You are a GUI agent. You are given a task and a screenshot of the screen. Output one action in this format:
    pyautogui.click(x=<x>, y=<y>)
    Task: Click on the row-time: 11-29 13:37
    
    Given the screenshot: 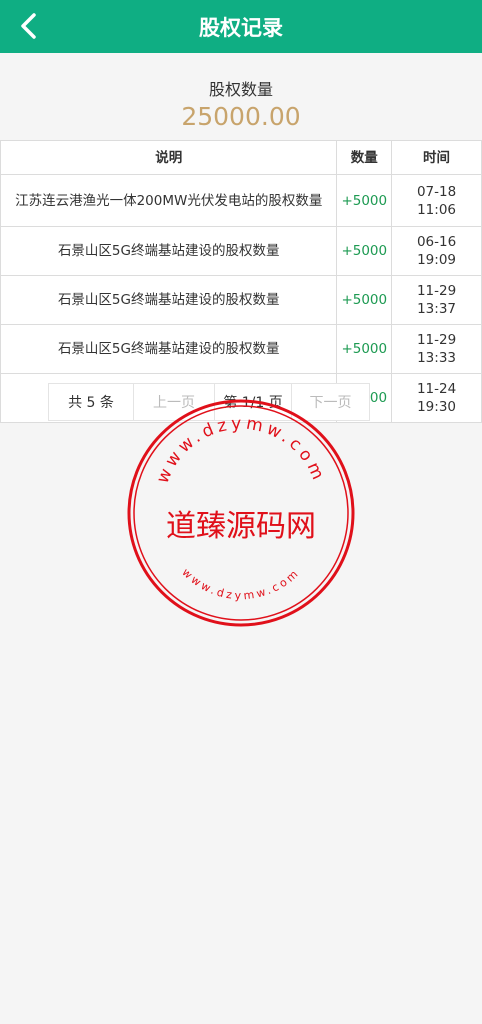 What is the action you would take?
    pyautogui.click(x=436, y=300)
    